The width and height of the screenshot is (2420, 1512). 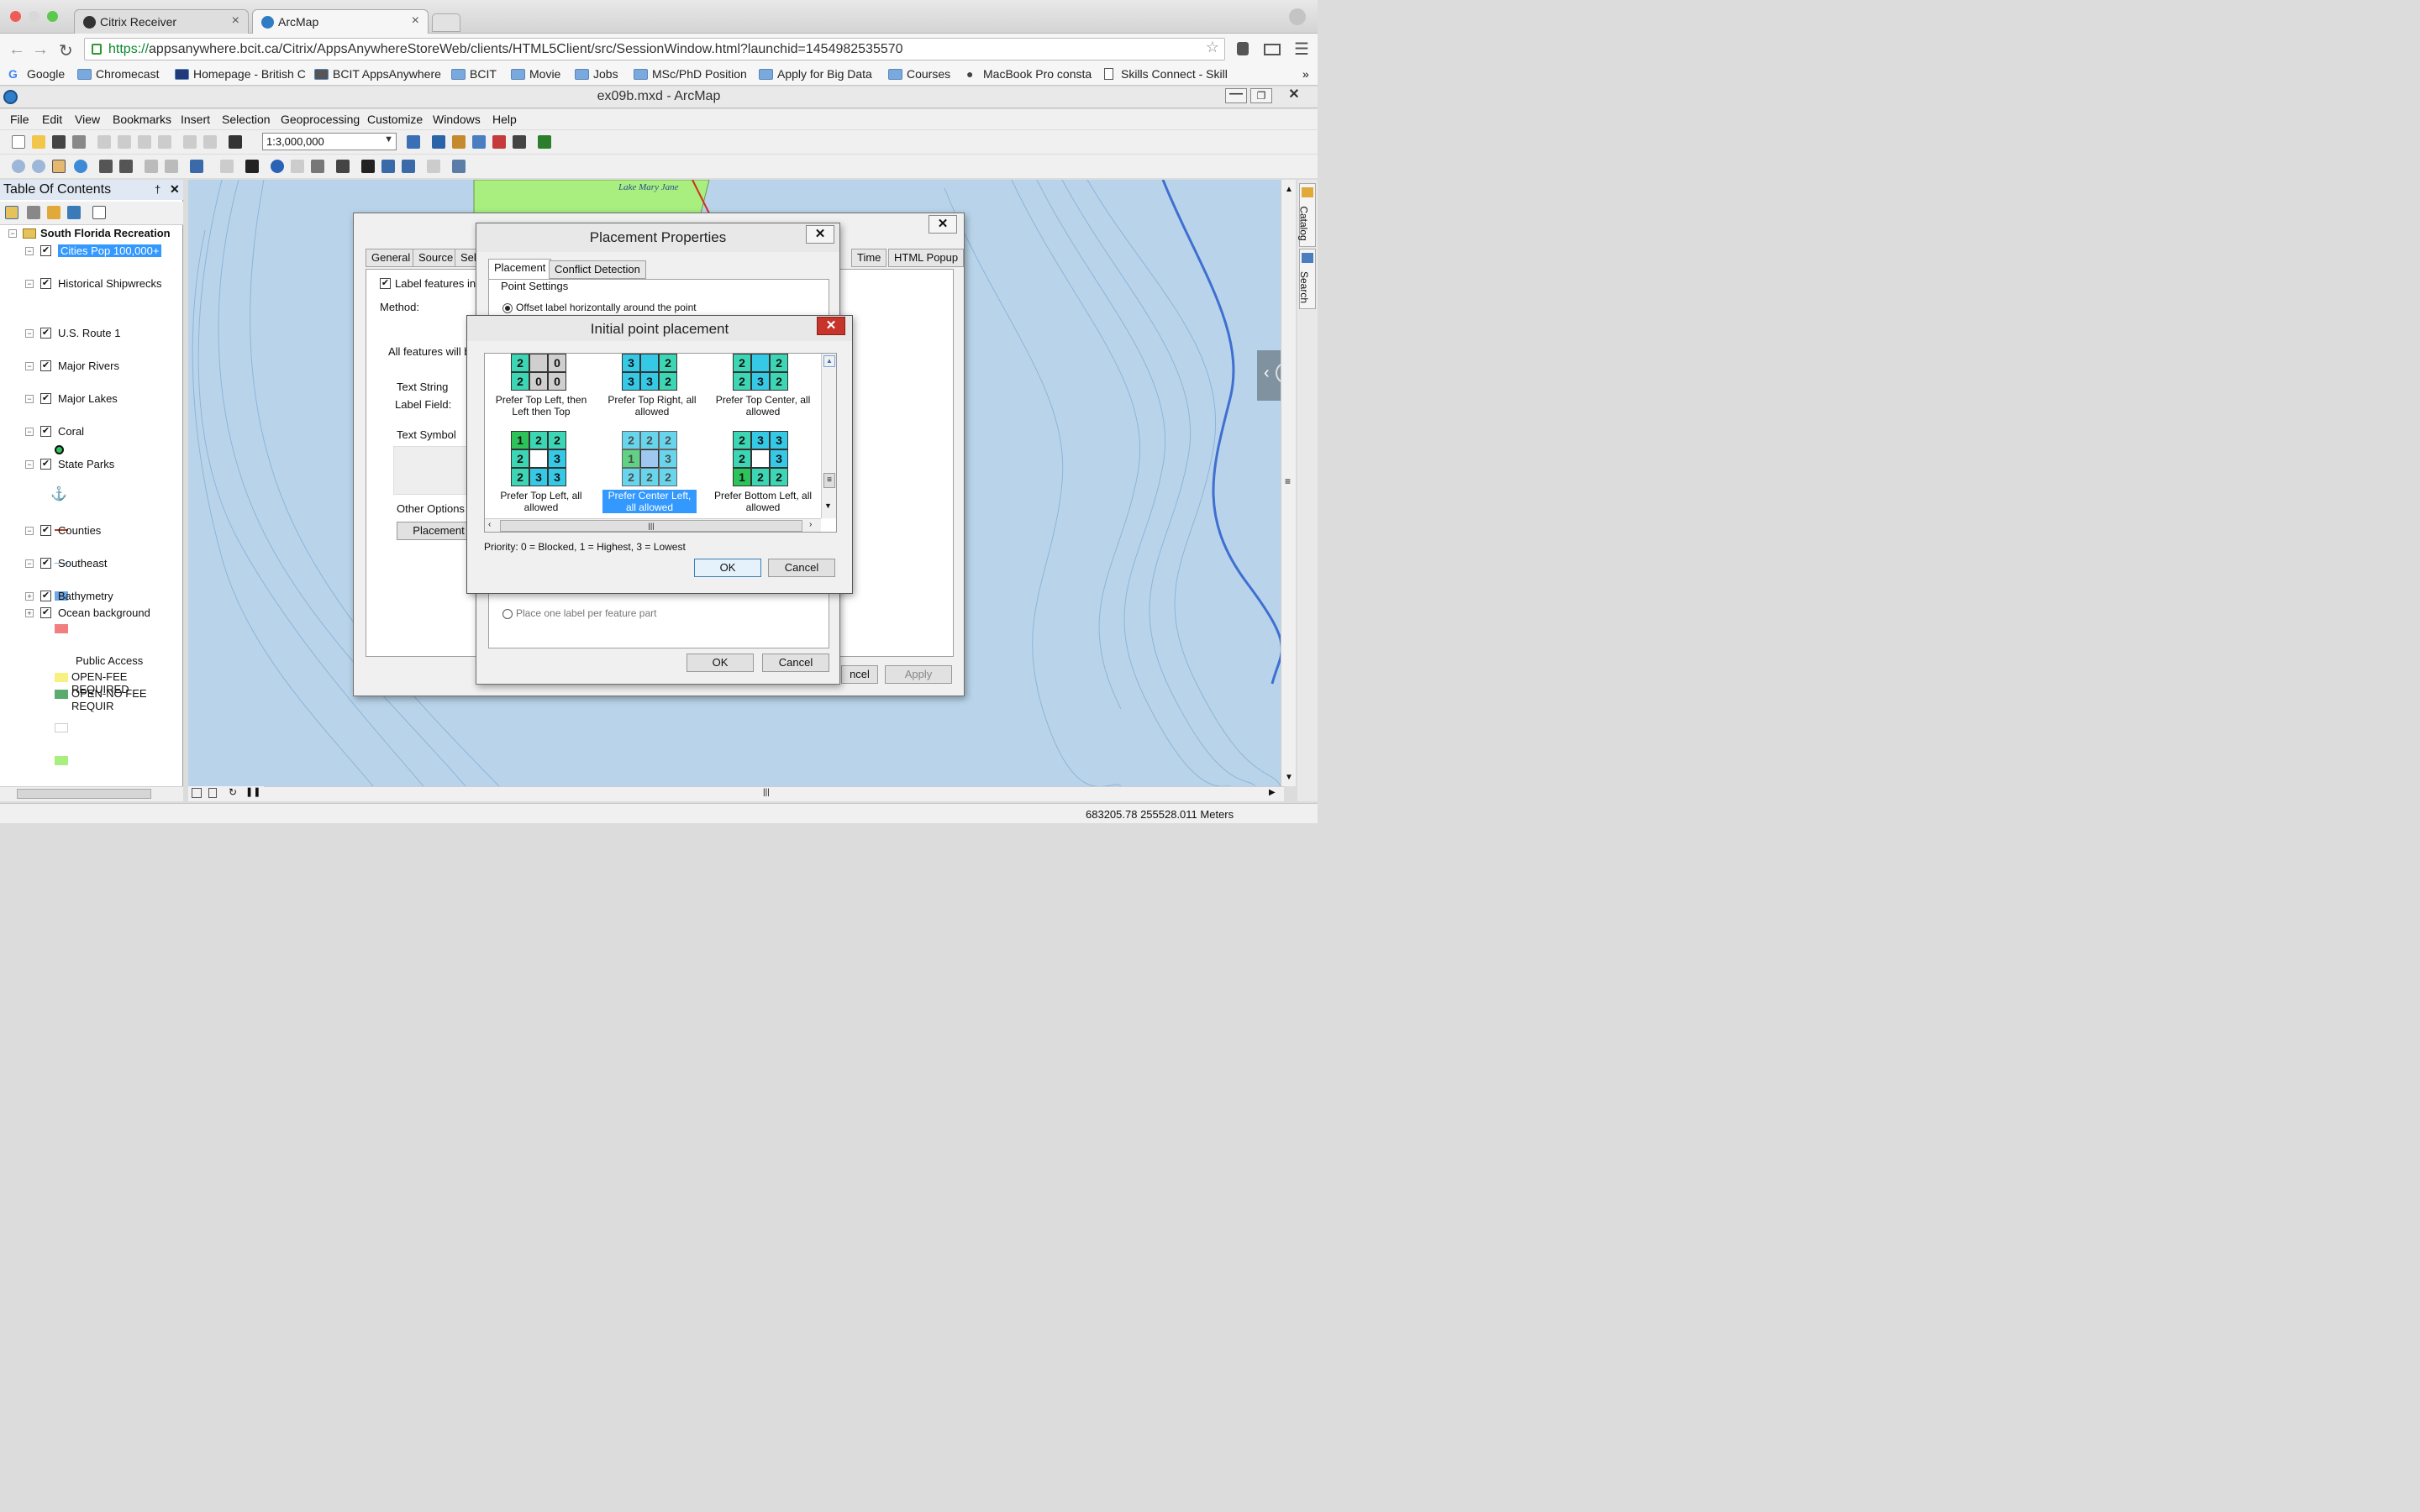 I want to click on layer-bathymetry: + ✔ Bathymetry, so click(x=92, y=598).